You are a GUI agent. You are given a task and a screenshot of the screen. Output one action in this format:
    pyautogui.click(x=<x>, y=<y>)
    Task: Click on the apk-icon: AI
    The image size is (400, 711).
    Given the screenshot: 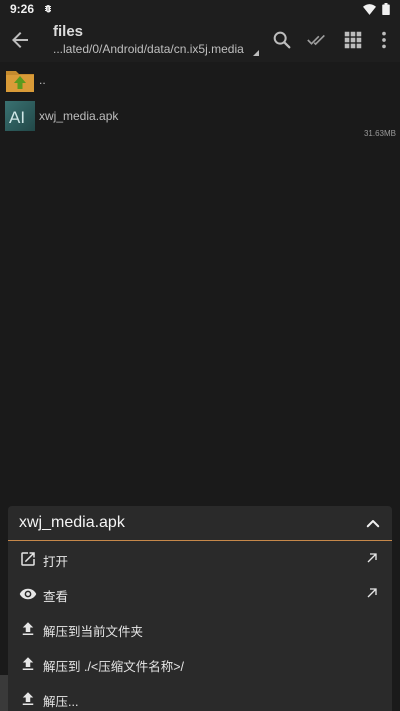 What is the action you would take?
    pyautogui.click(x=20, y=116)
    